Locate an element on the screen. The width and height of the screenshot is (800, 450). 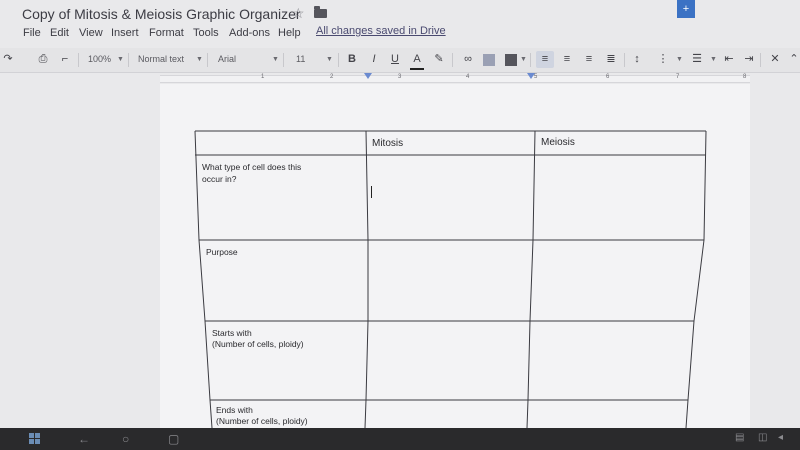
back-arrow-icon: ← is located at coordinates (84, 439).